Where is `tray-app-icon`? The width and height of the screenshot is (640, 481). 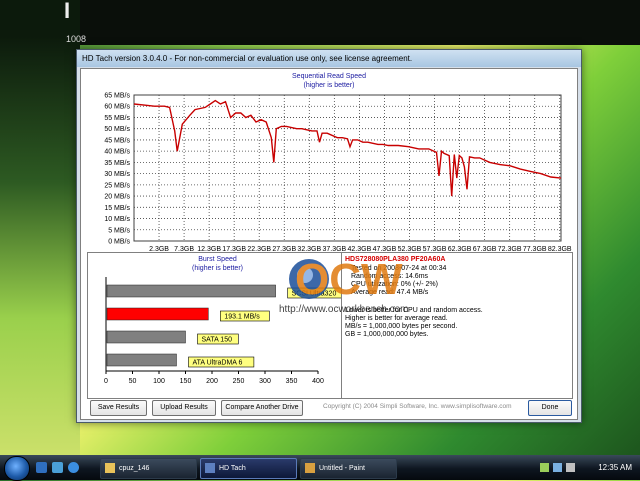
tray-app-icon is located at coordinates (570, 467).